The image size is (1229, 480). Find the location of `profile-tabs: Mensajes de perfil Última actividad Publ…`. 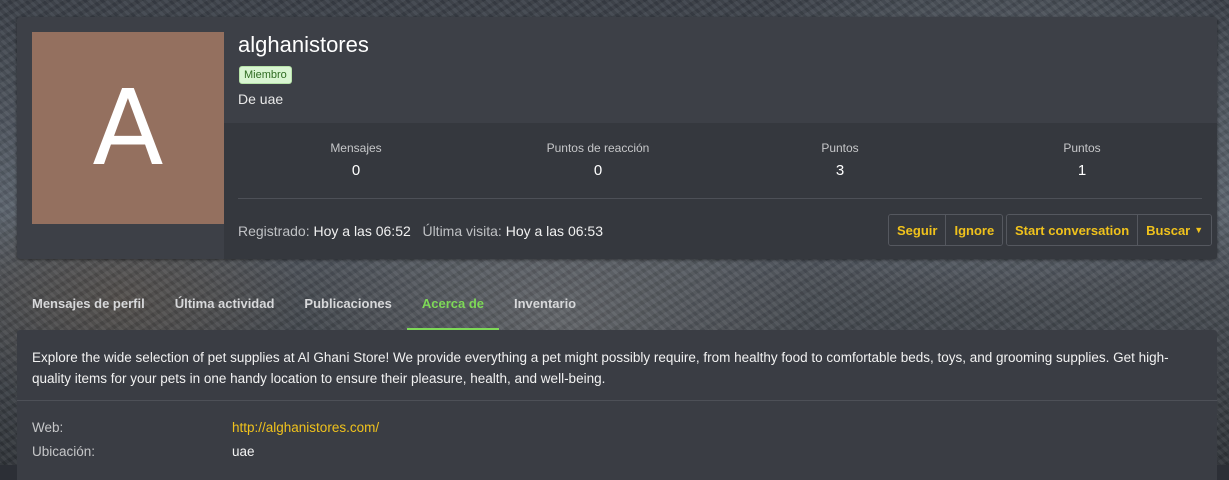

profile-tabs: Mensajes de perfil Última actividad Publ… is located at coordinates (304, 309).